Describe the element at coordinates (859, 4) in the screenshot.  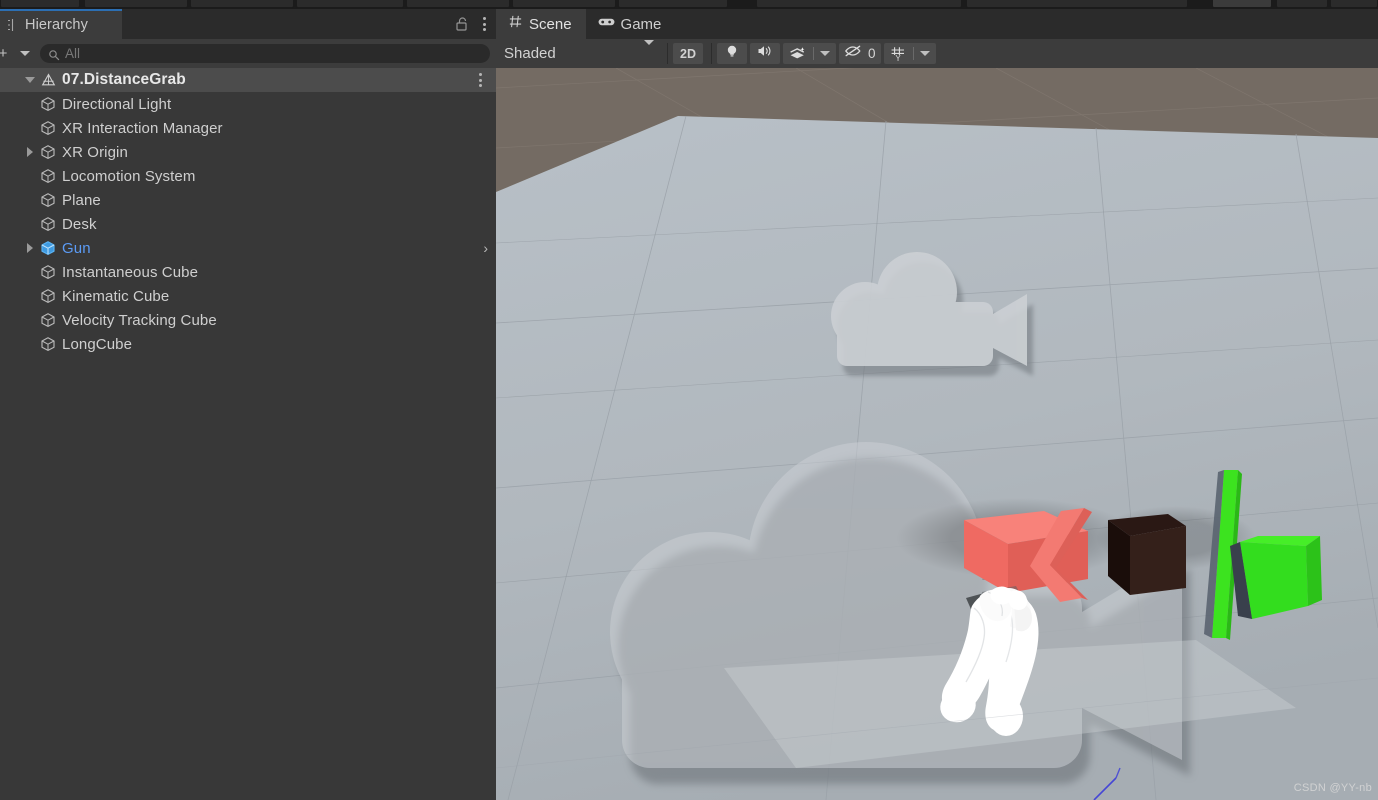
I see `toolbar-play-group` at that location.